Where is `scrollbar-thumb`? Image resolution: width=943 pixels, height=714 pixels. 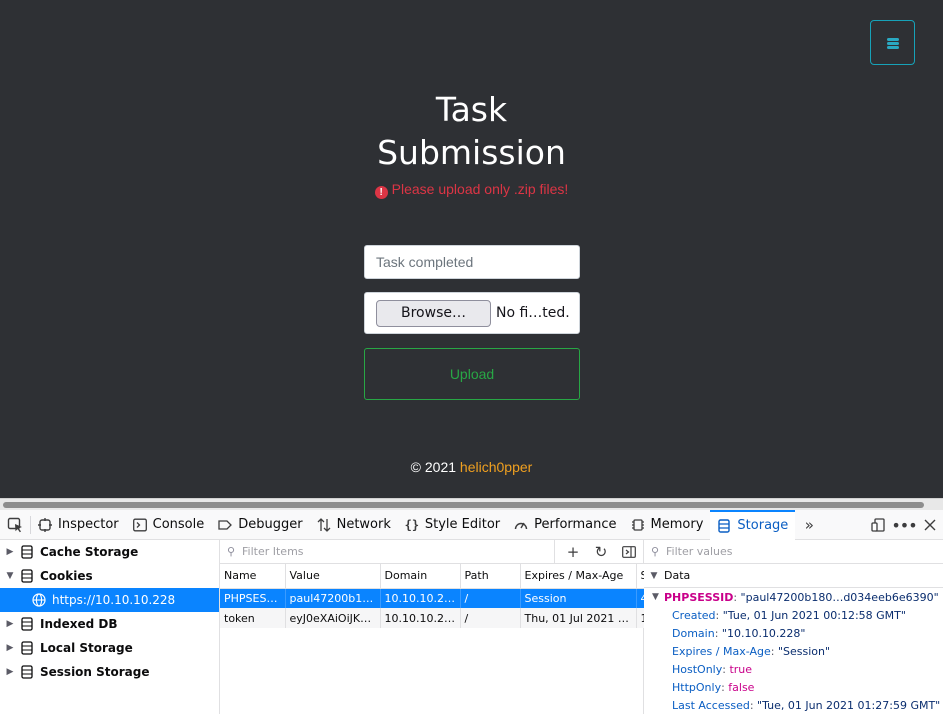
scrollbar-thumb is located at coordinates (463, 505).